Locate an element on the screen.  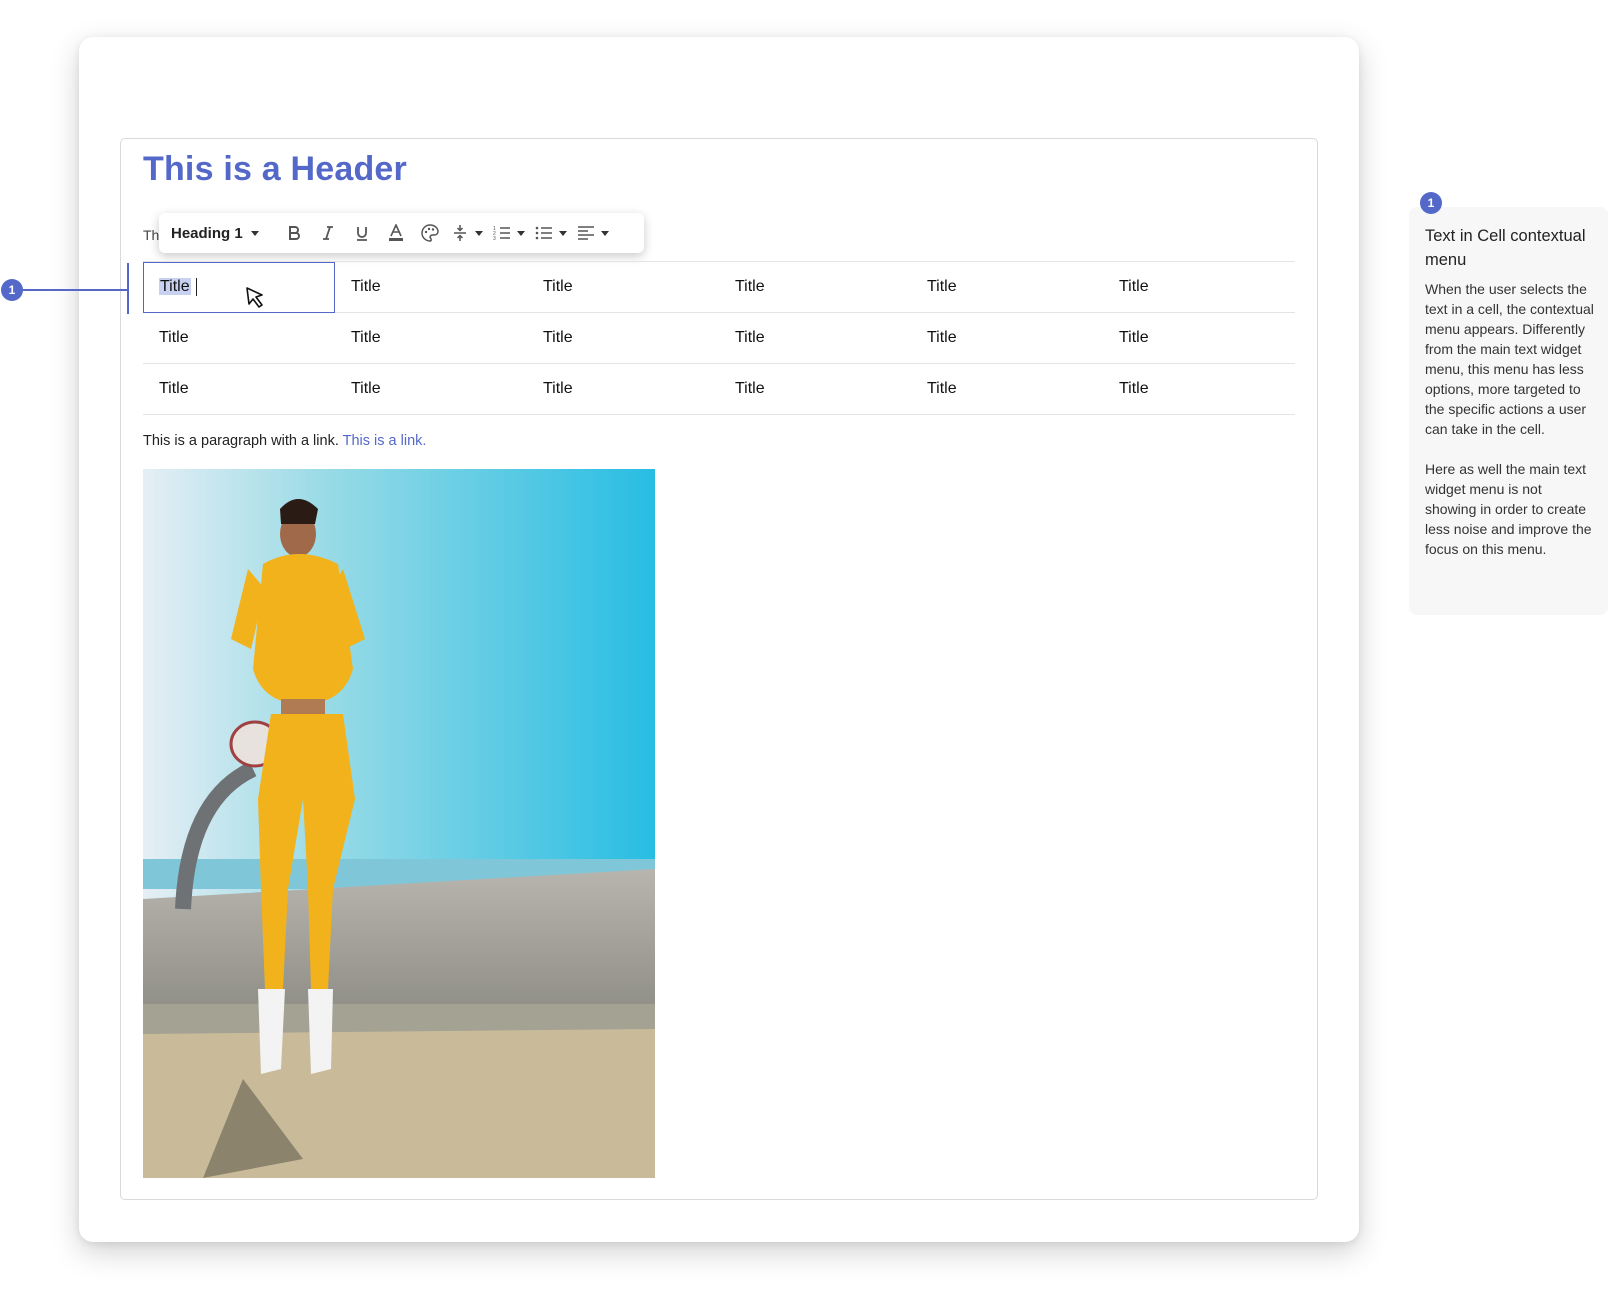
cell-selection-outline is located at coordinates (239, 287).